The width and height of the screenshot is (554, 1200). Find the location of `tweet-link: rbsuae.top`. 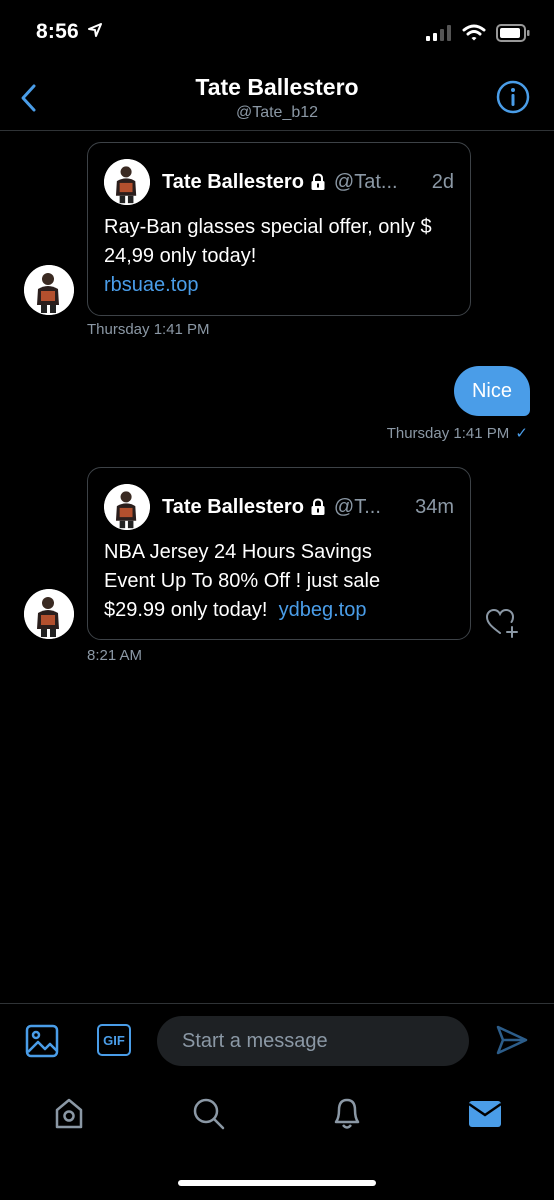

tweet-link: rbsuae.top is located at coordinates (151, 285).